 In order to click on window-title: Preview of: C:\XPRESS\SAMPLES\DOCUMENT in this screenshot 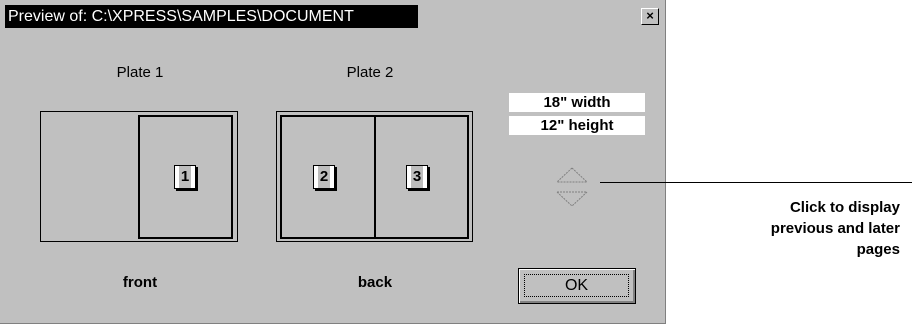, I will do `click(211, 16)`.